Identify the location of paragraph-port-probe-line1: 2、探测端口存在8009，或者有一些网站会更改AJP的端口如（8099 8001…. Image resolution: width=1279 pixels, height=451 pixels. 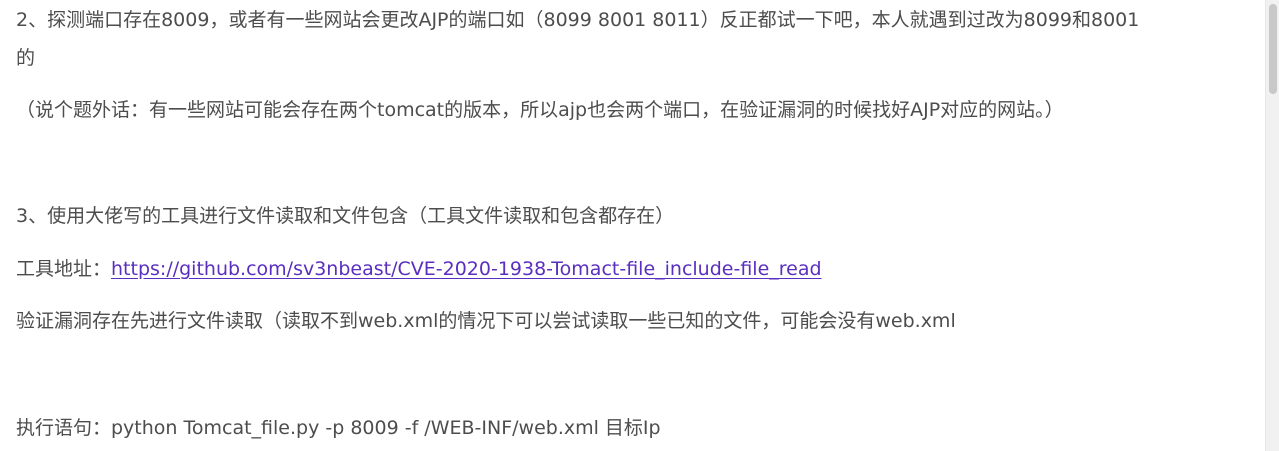
(578, 20).